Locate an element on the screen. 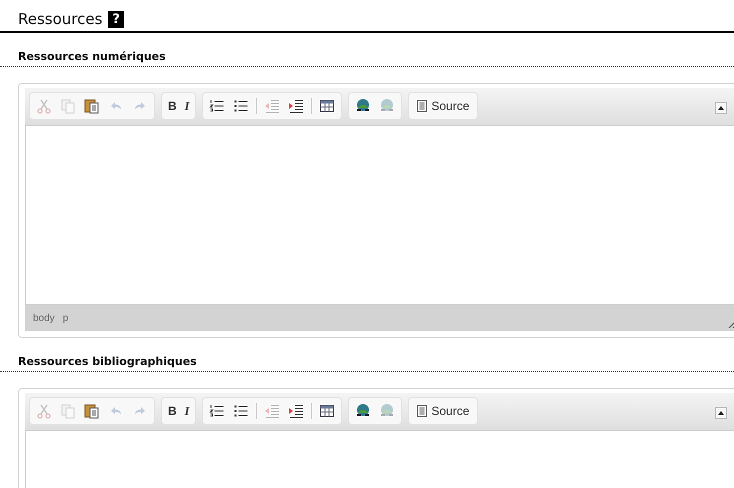 Image resolution: width=734 pixels, height=488 pixels. element-path-item: body is located at coordinates (44, 318).